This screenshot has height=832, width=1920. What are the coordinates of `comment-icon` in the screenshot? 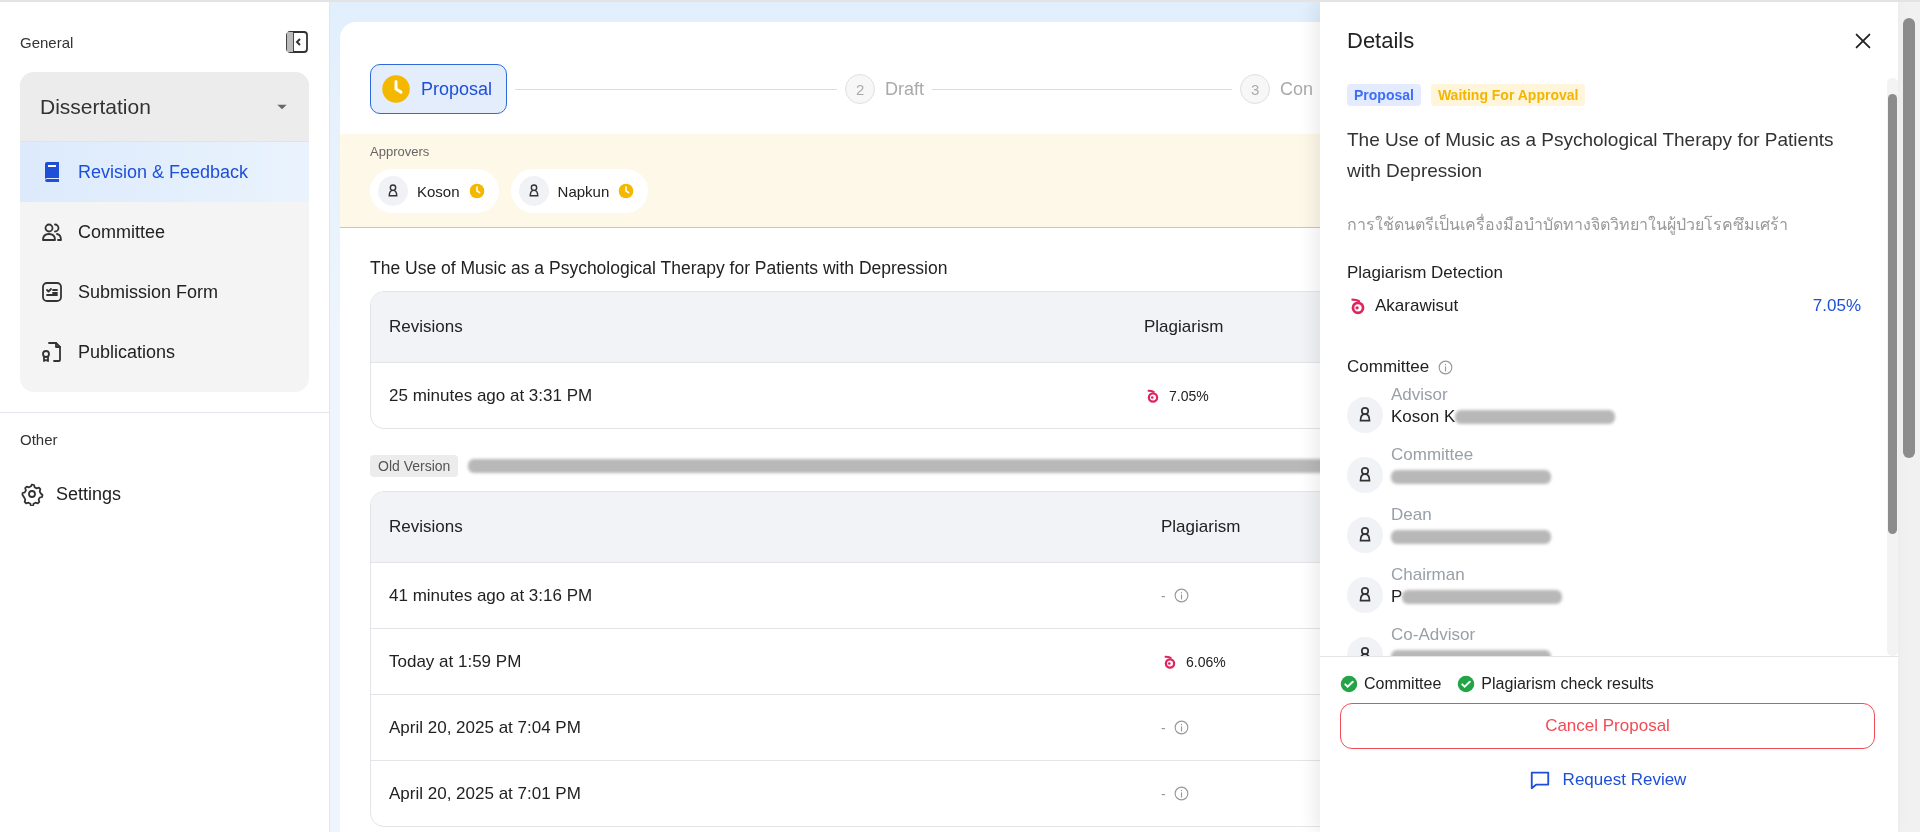 It's located at (1539, 780).